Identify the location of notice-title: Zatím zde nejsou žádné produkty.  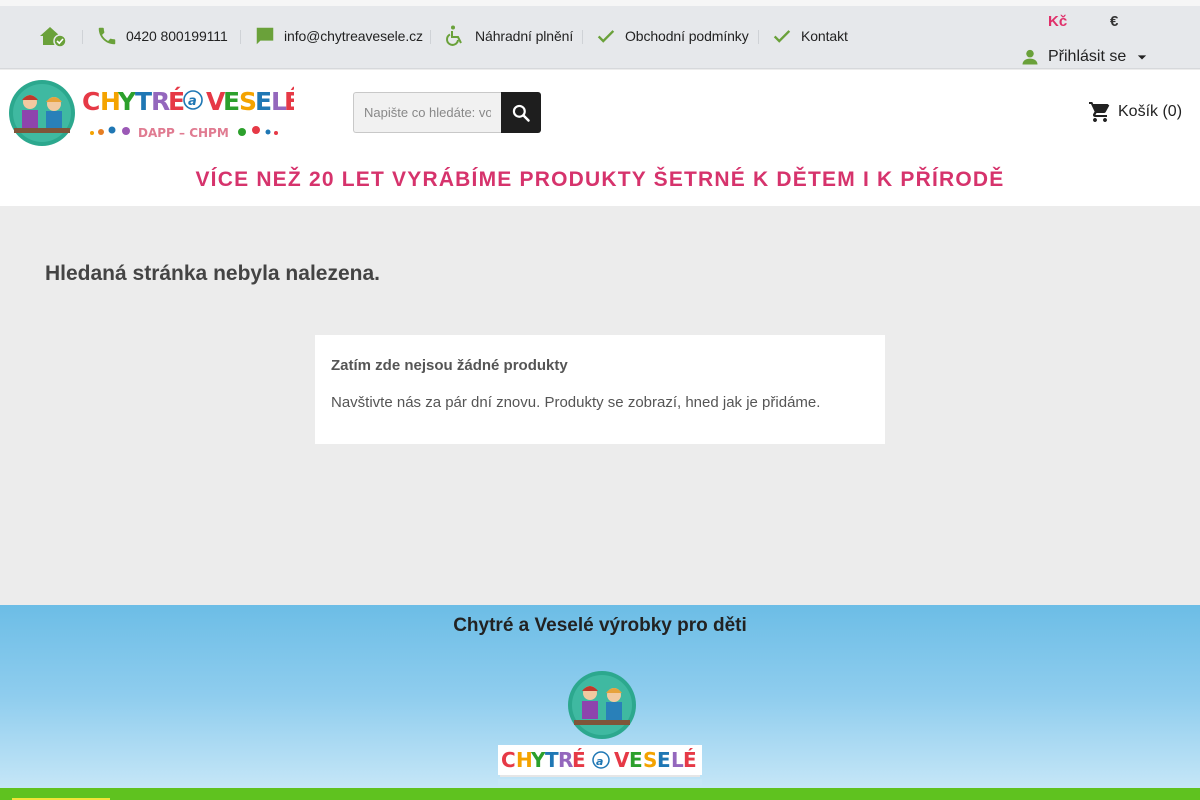
(449, 365).